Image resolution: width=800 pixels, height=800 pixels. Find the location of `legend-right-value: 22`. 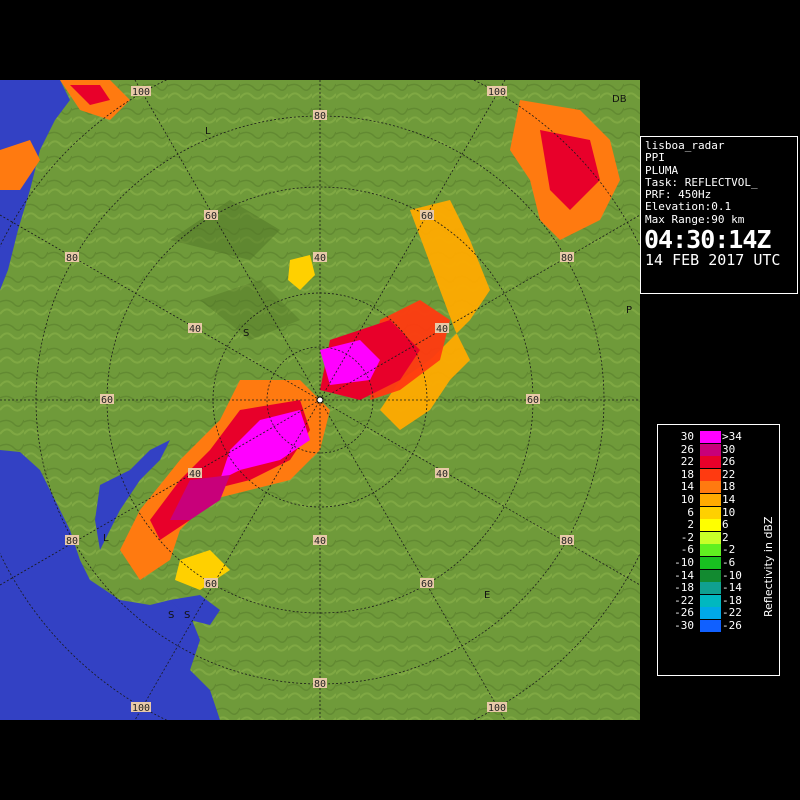

legend-right-value: 22 is located at coordinates (729, 474).